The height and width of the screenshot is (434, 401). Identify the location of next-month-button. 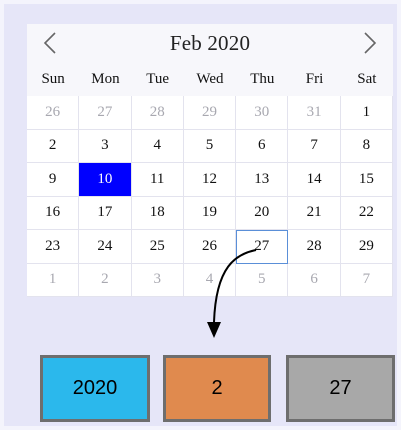
(370, 43).